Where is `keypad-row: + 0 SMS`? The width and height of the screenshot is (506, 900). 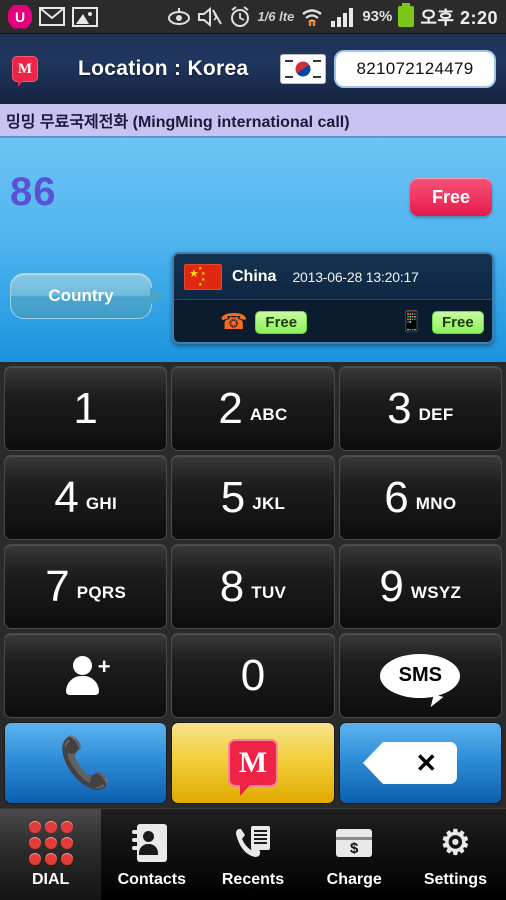
keypad-row: + 0 SMS is located at coordinates (253, 675).